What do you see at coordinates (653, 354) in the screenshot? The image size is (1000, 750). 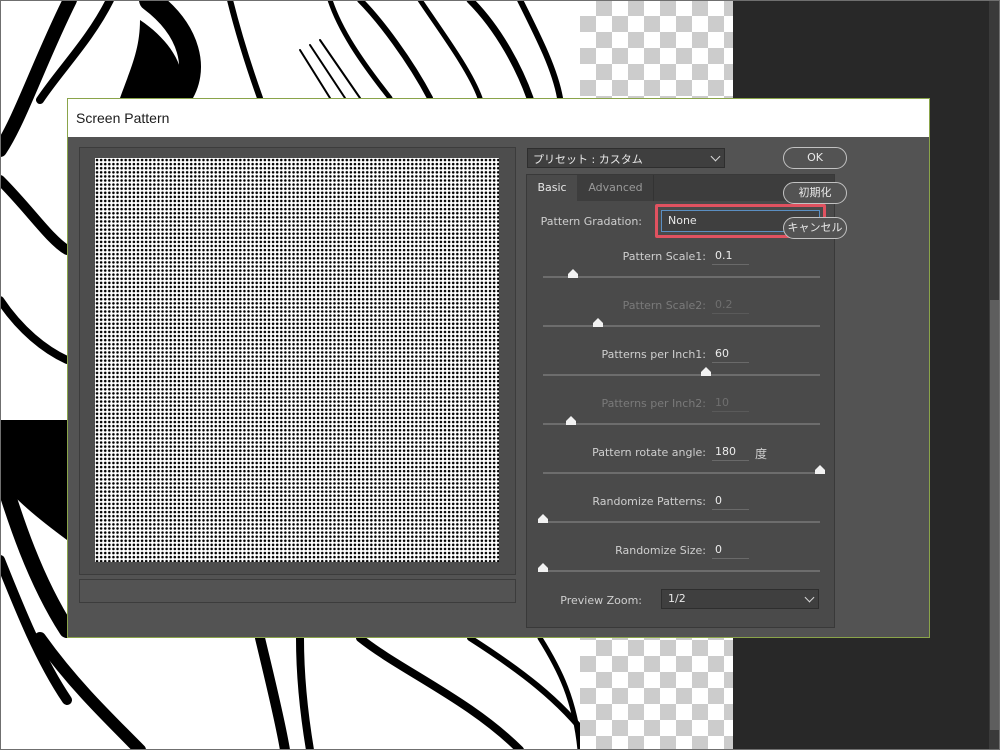 I see `row-label: Patterns per Inch1:` at bounding box center [653, 354].